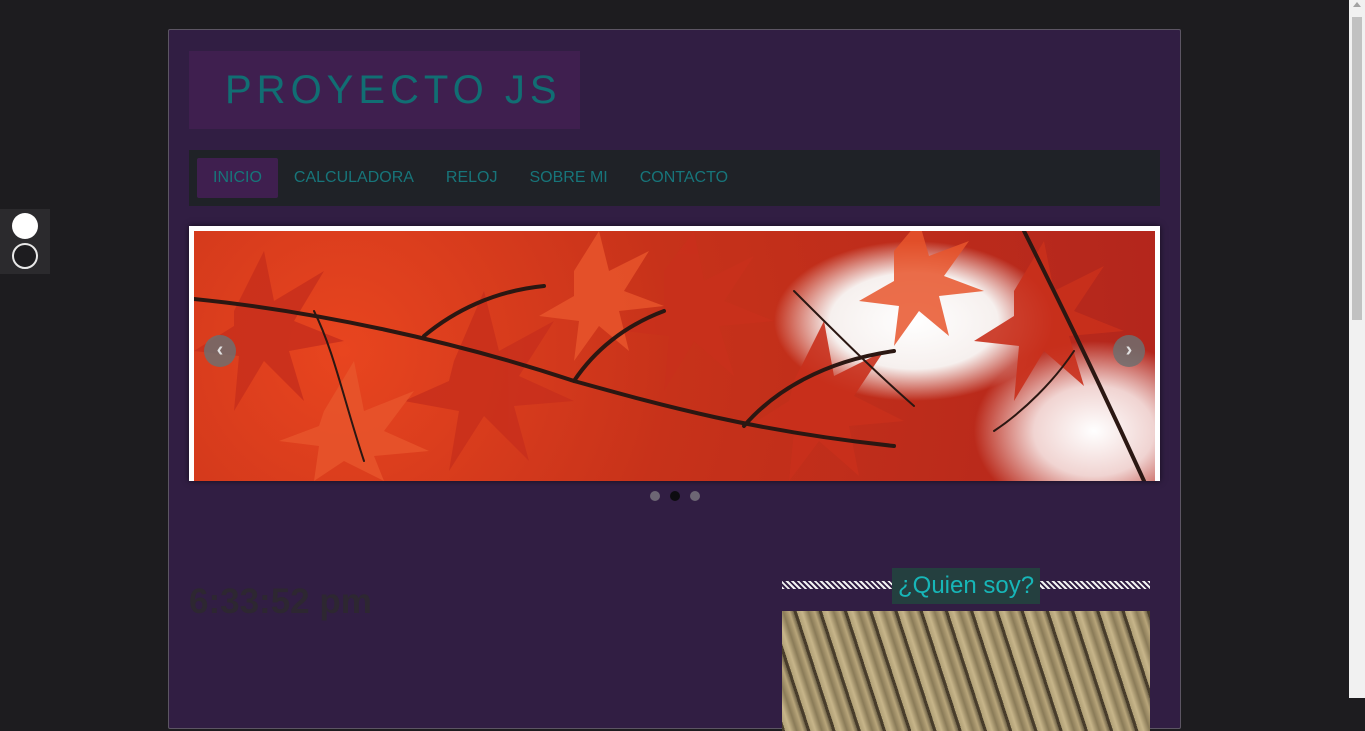 Image resolution: width=1365 pixels, height=731 pixels. What do you see at coordinates (384, 90) in the screenshot?
I see `site-logo: PROYECTO JS` at bounding box center [384, 90].